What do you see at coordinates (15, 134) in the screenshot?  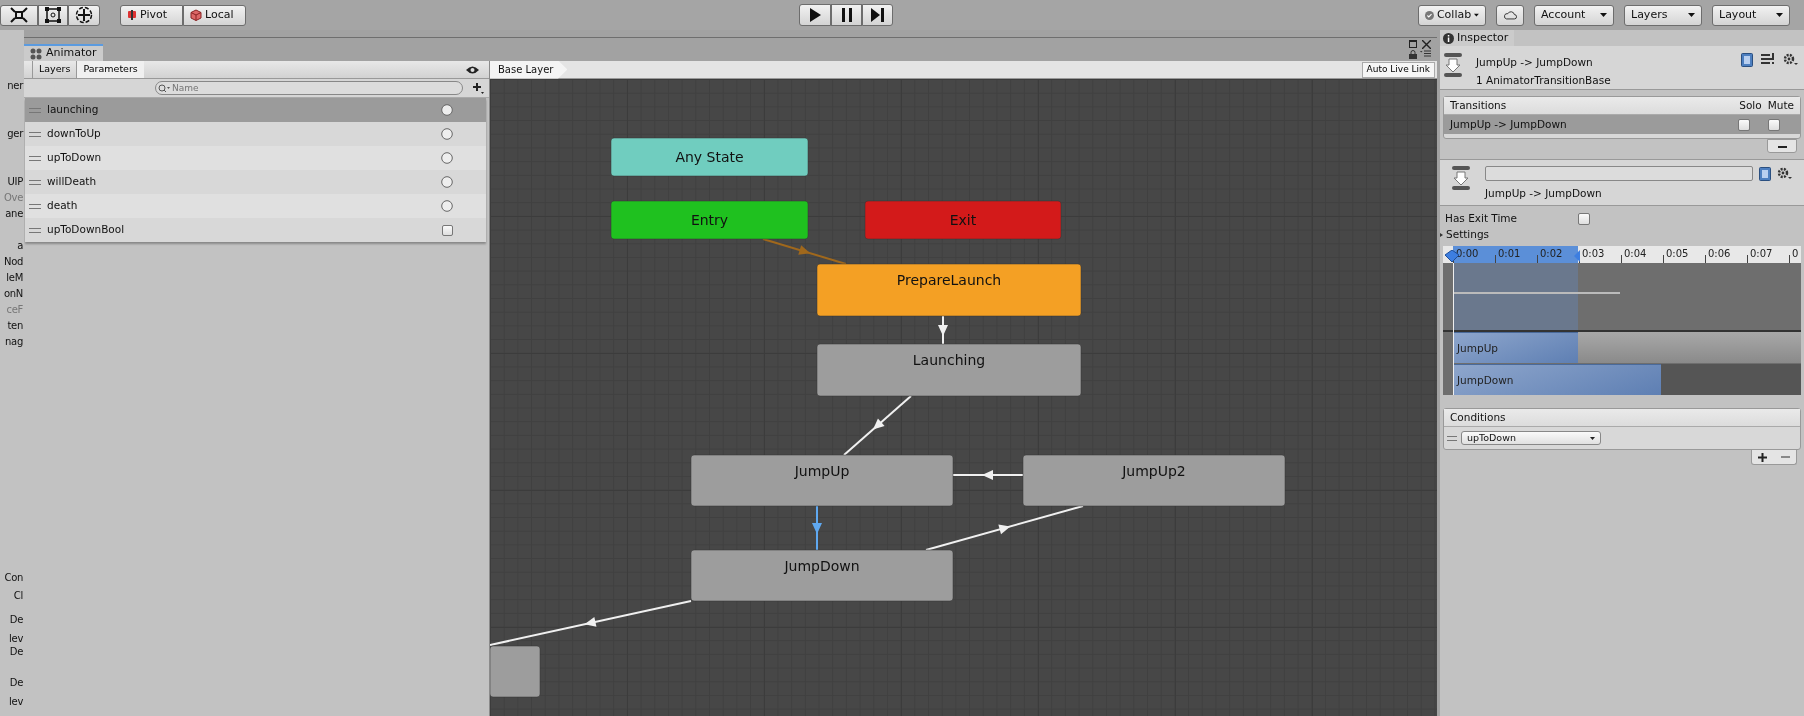 I see `truncated-label: ger` at bounding box center [15, 134].